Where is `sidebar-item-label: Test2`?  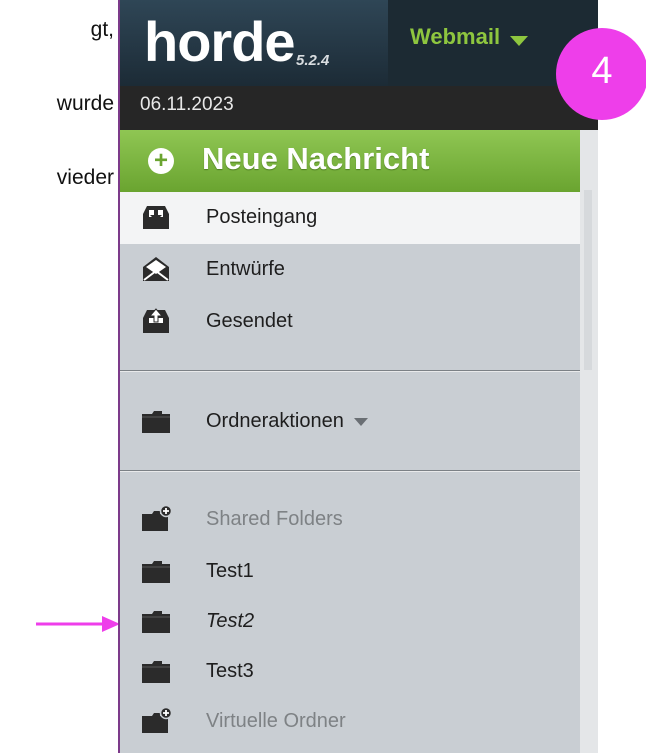
sidebar-item-label: Test2 is located at coordinates (230, 621).